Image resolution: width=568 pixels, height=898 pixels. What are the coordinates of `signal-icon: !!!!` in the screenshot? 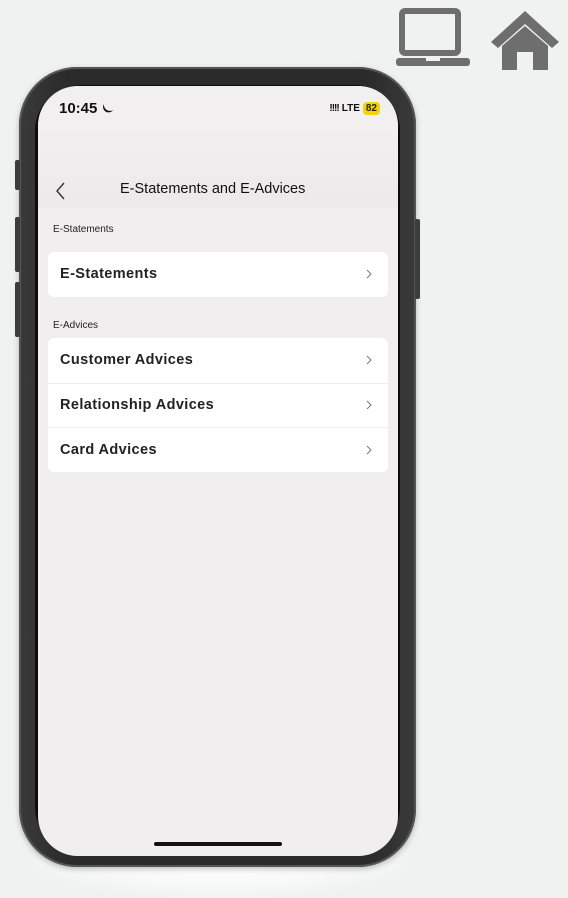 It's located at (334, 108).